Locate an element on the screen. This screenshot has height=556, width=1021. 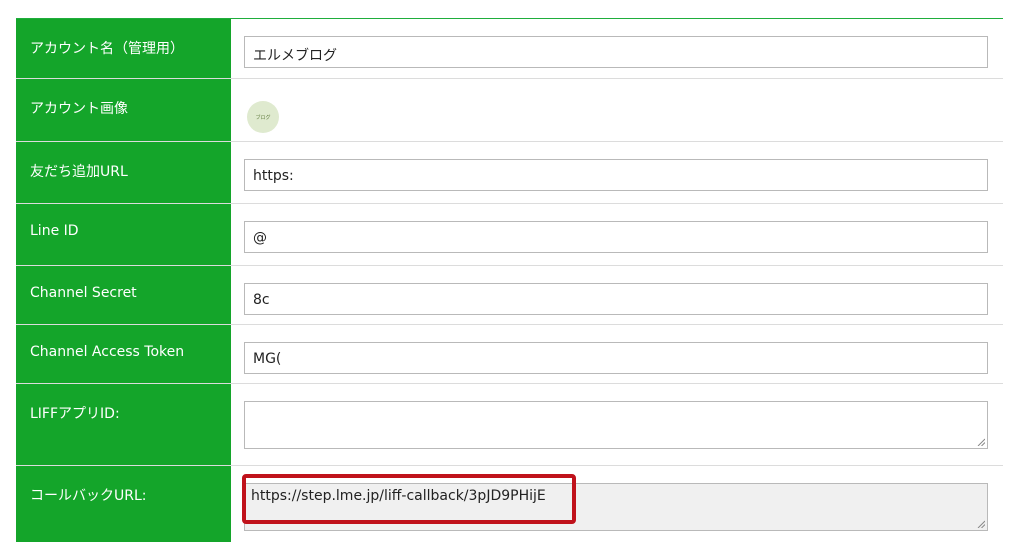
row-channel-access-token: Channel Access Token MG( is located at coordinates (509, 354).